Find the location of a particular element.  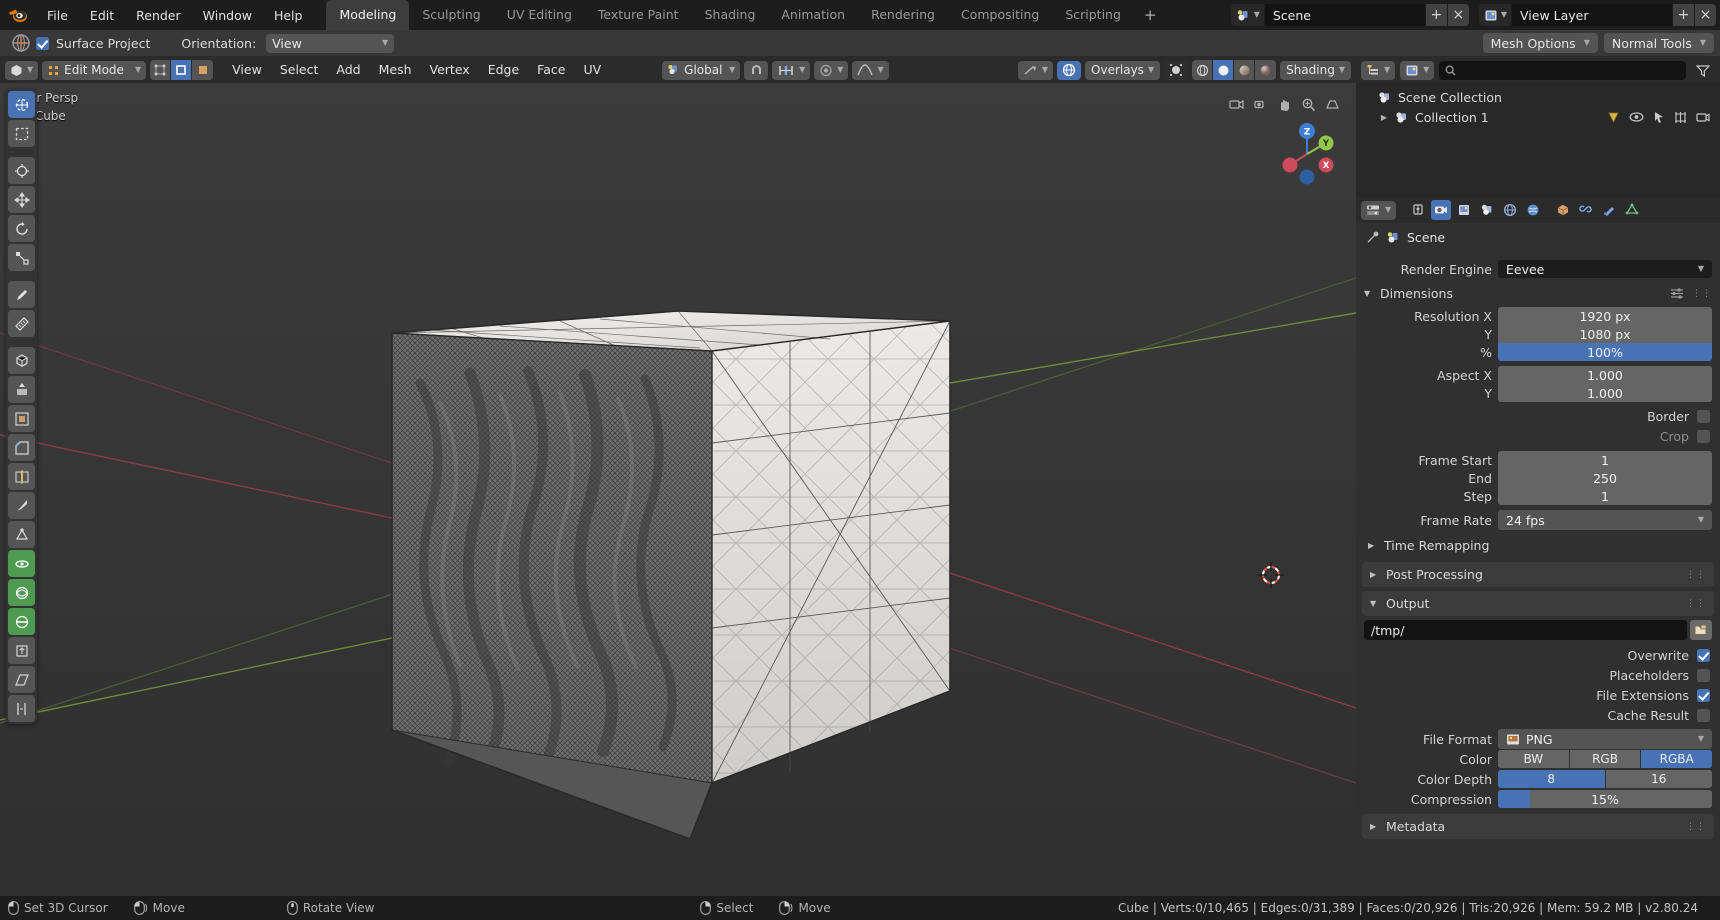

time-remapping-panel-header: ▶ Time Remapping is located at coordinates (1538, 545).